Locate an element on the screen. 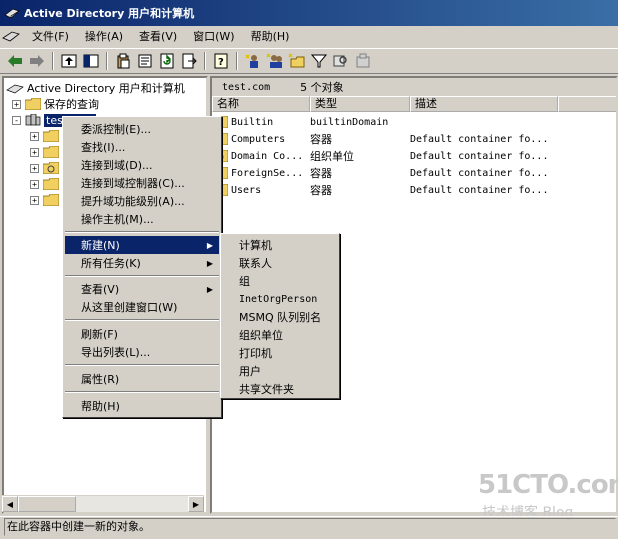 This screenshot has width=618, height=539. forward-button is located at coordinates (37, 61).